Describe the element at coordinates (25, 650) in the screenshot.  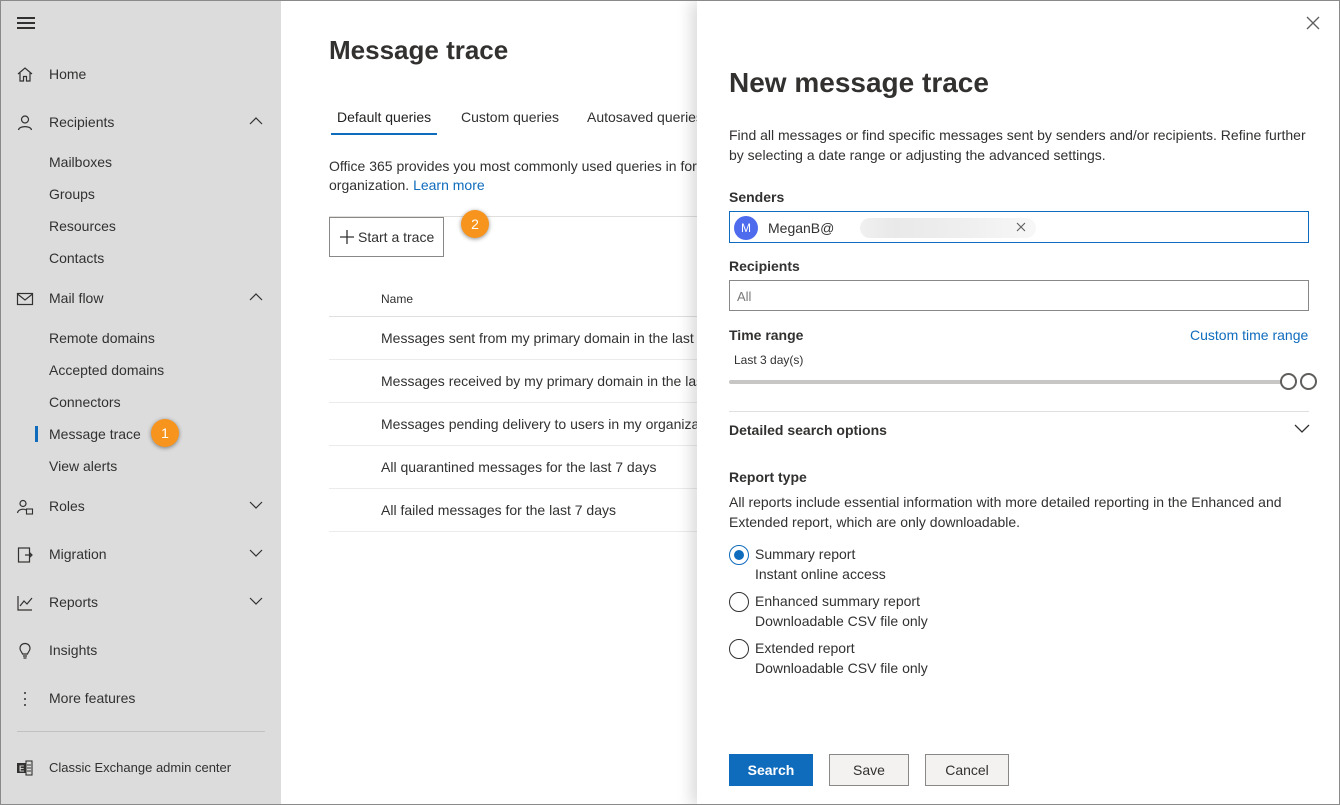
I see `lightbulb-icon` at that location.